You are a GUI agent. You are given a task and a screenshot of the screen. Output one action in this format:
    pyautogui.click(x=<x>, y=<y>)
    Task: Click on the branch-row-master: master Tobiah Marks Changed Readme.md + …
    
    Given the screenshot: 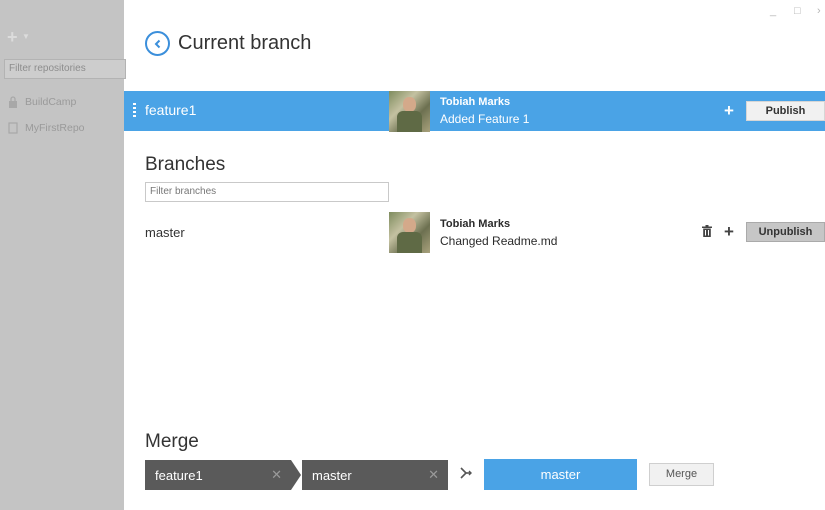 What is the action you would take?
    pyautogui.click(x=474, y=232)
    